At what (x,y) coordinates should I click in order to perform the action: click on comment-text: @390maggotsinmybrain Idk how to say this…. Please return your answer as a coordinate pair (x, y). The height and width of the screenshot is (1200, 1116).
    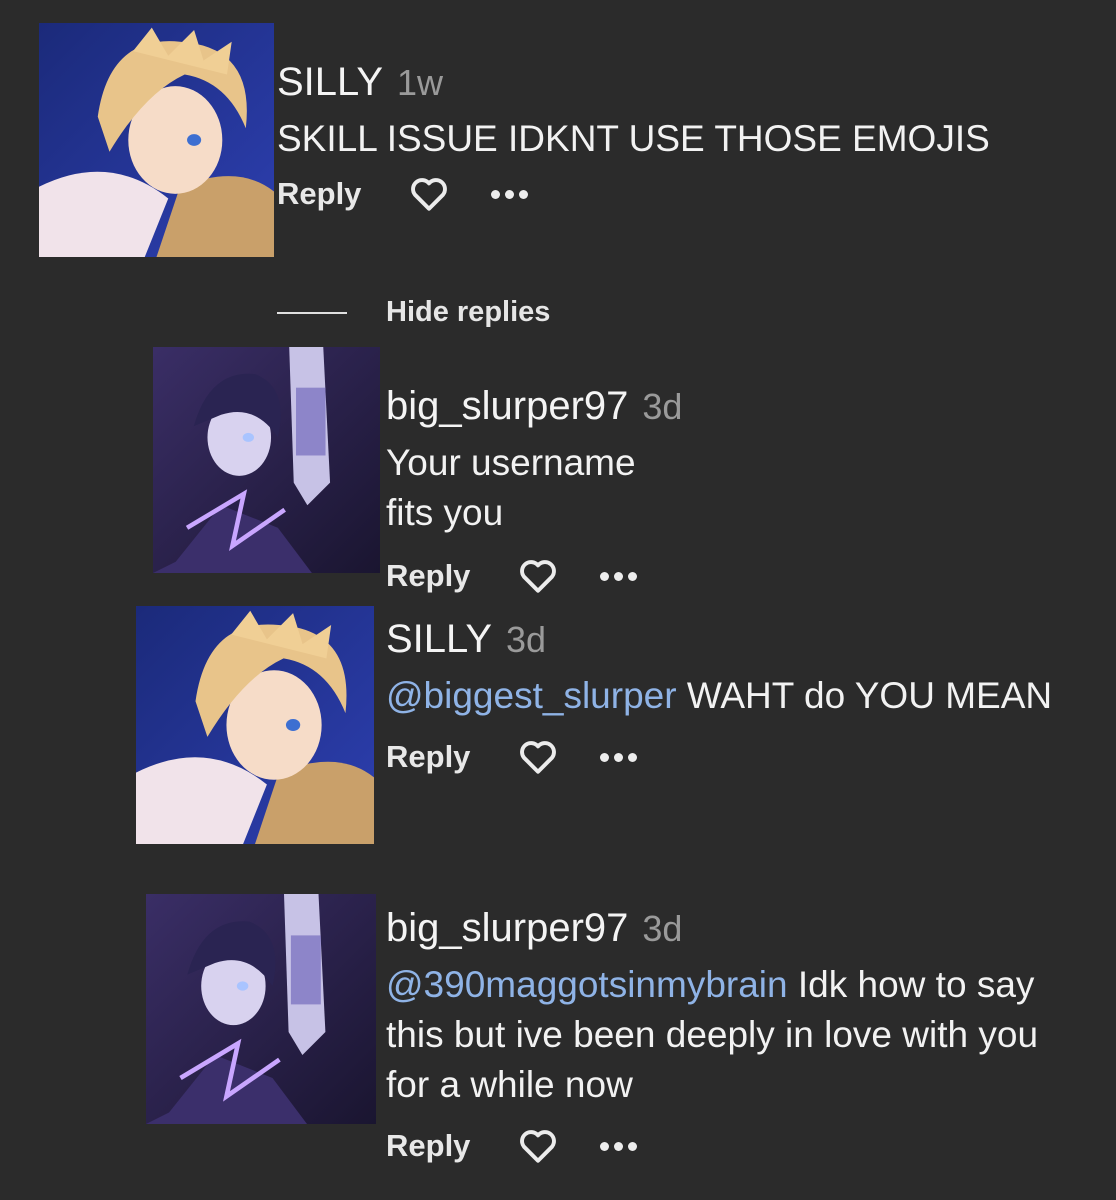
    Looking at the image, I should click on (738, 1035).